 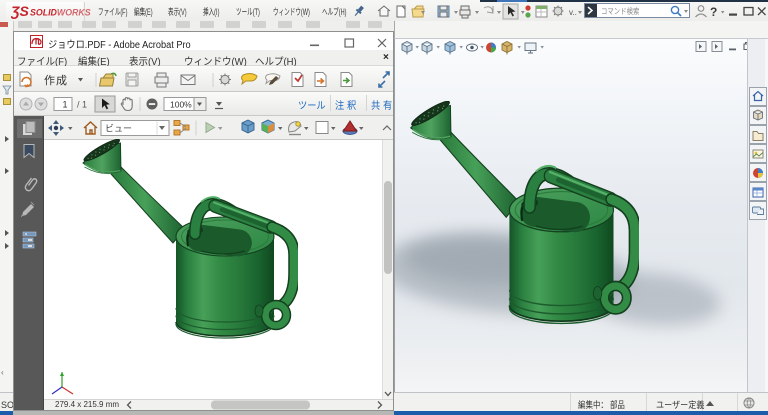 What do you see at coordinates (573, 12) in the screenshot?
I see `svg-text: v..` at bounding box center [573, 12].